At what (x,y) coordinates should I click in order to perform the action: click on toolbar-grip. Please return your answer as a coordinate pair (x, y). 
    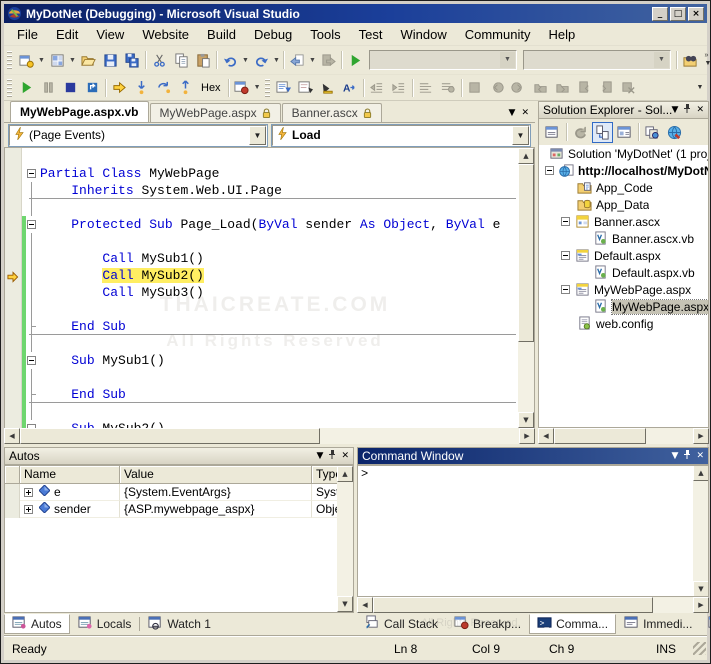
    Looking at the image, I should click on (9, 87).